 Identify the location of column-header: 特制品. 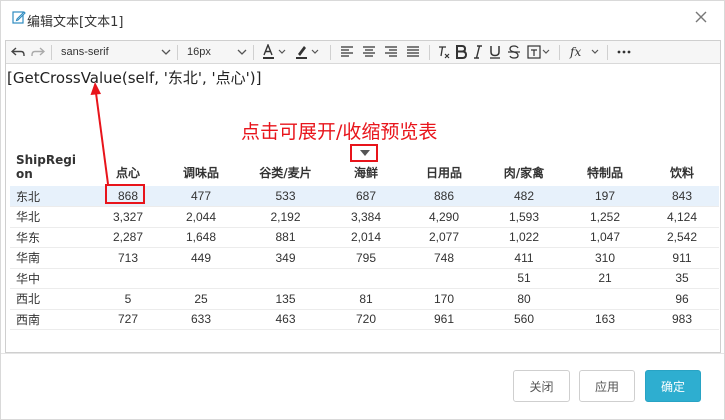
(604, 173).